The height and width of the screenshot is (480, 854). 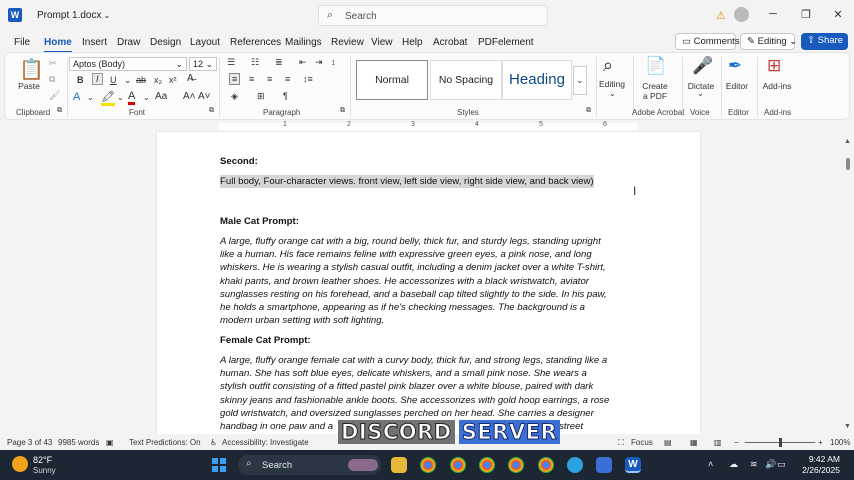 I want to click on proofing-icon: ▣, so click(x=110, y=442).